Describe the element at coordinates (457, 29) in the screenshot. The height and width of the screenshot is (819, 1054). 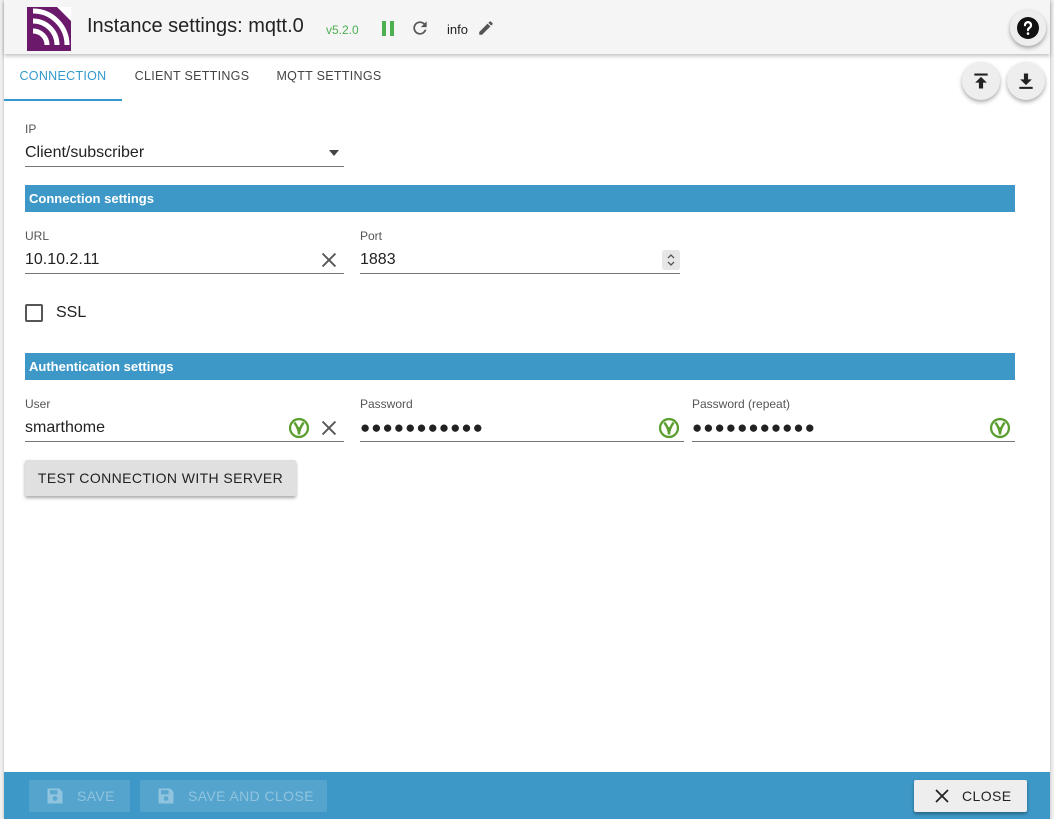
I see `log-level-label: info` at that location.